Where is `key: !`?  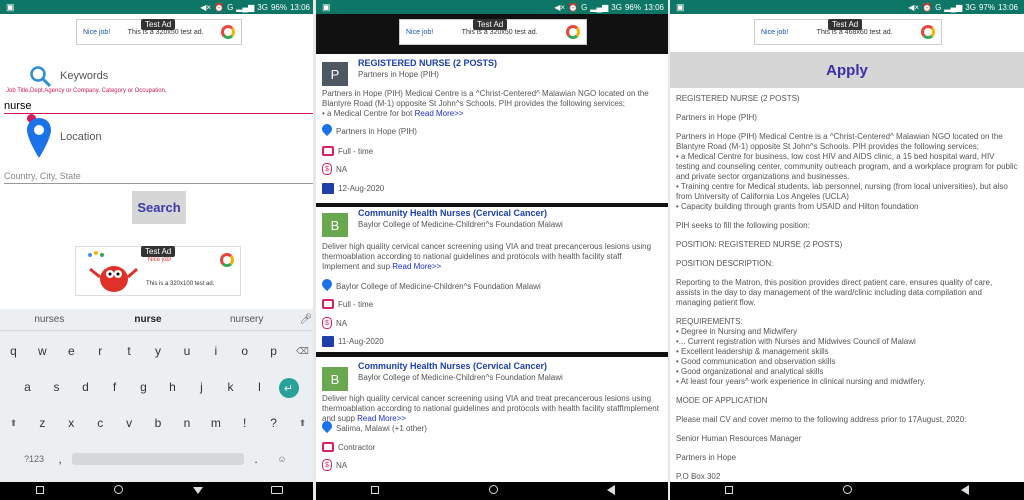
key: ! is located at coordinates (244, 423).